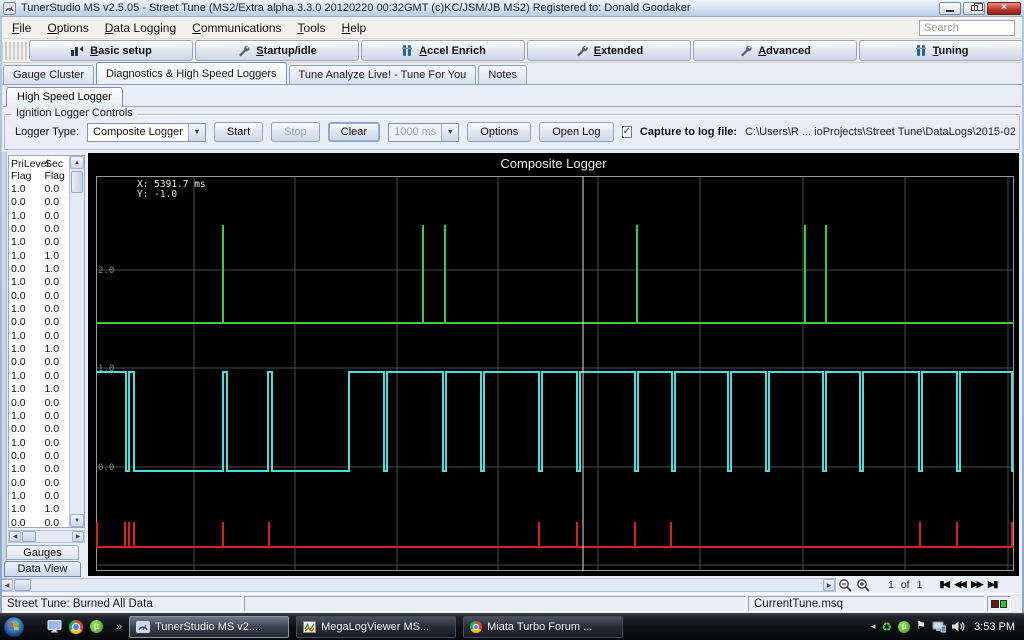 The image size is (1024, 640). I want to click on tab-tune-analyze-live-tune-for-you: Tune Analyze Live! - Tune For You, so click(382, 74).